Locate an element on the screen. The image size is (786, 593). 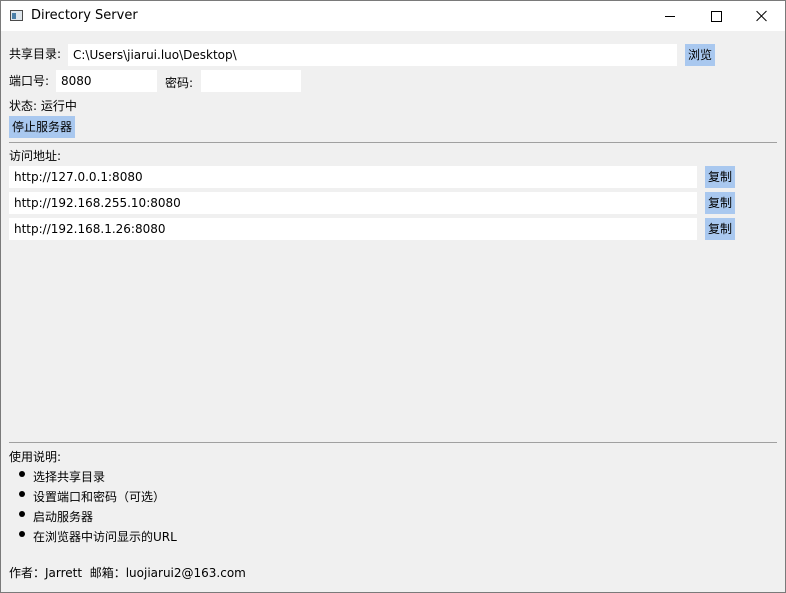
window-title: Directory Server is located at coordinates (84, 15).